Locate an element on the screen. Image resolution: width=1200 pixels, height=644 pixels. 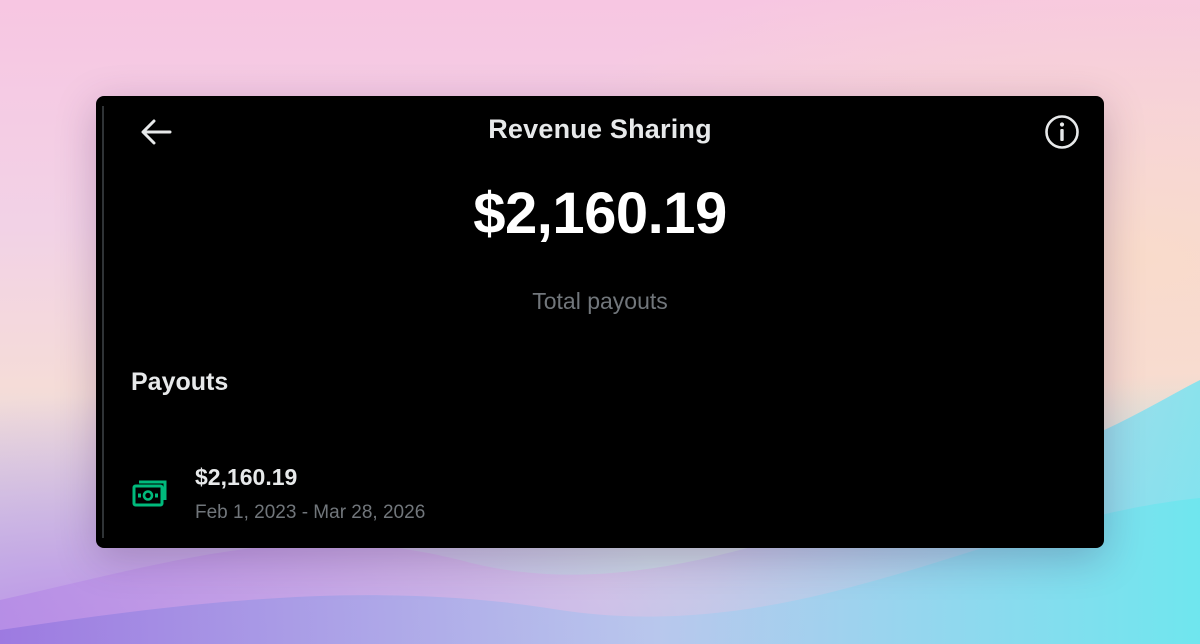
total-payout-label: Total payouts is located at coordinates (600, 301).